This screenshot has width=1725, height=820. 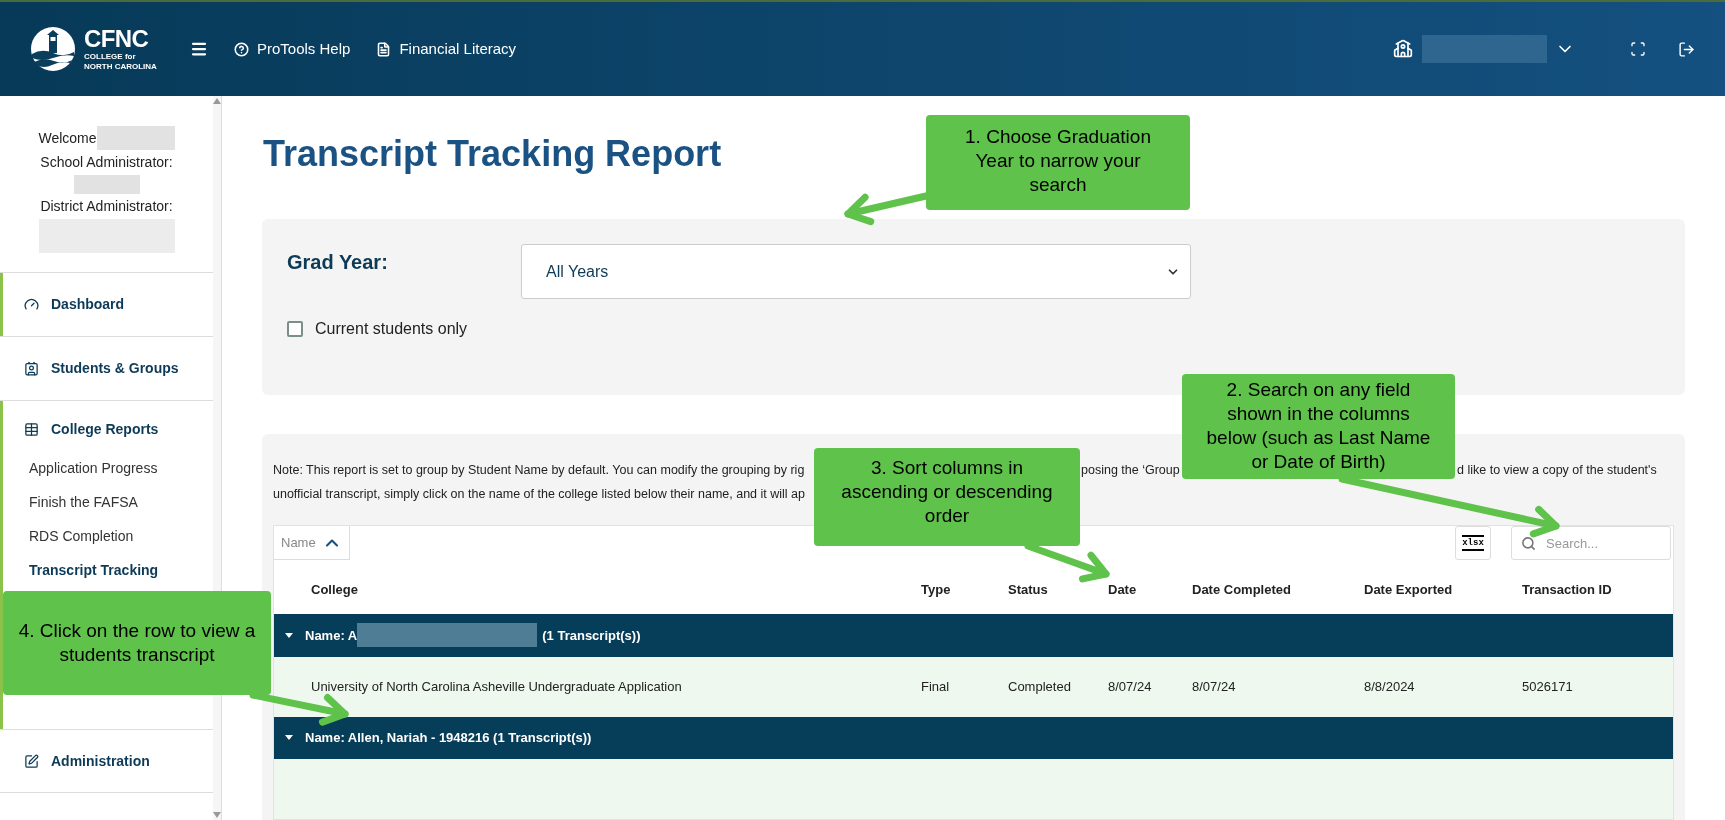 What do you see at coordinates (75, 761) in the screenshot?
I see `sidebar-section: Administration` at bounding box center [75, 761].